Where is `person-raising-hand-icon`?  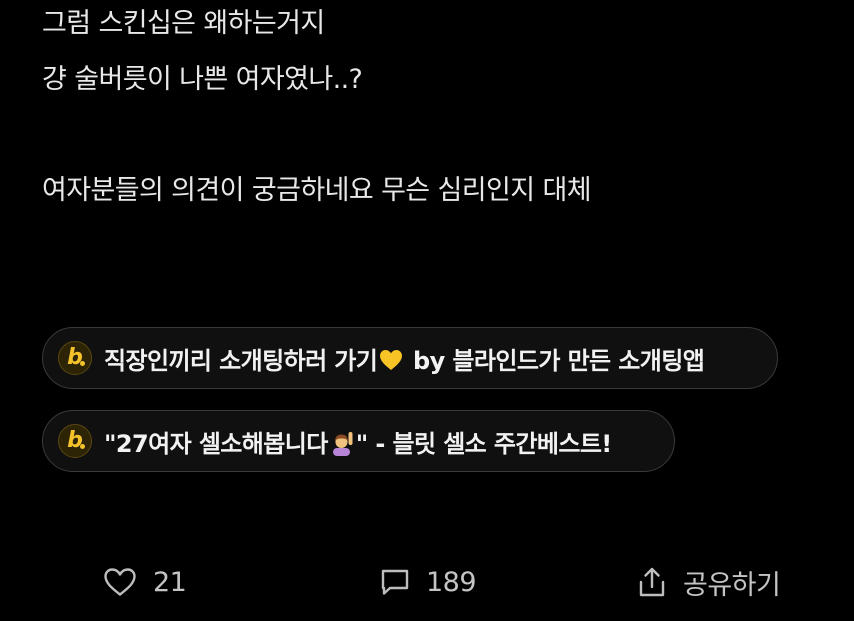
person-raising-hand-icon is located at coordinates (342, 443).